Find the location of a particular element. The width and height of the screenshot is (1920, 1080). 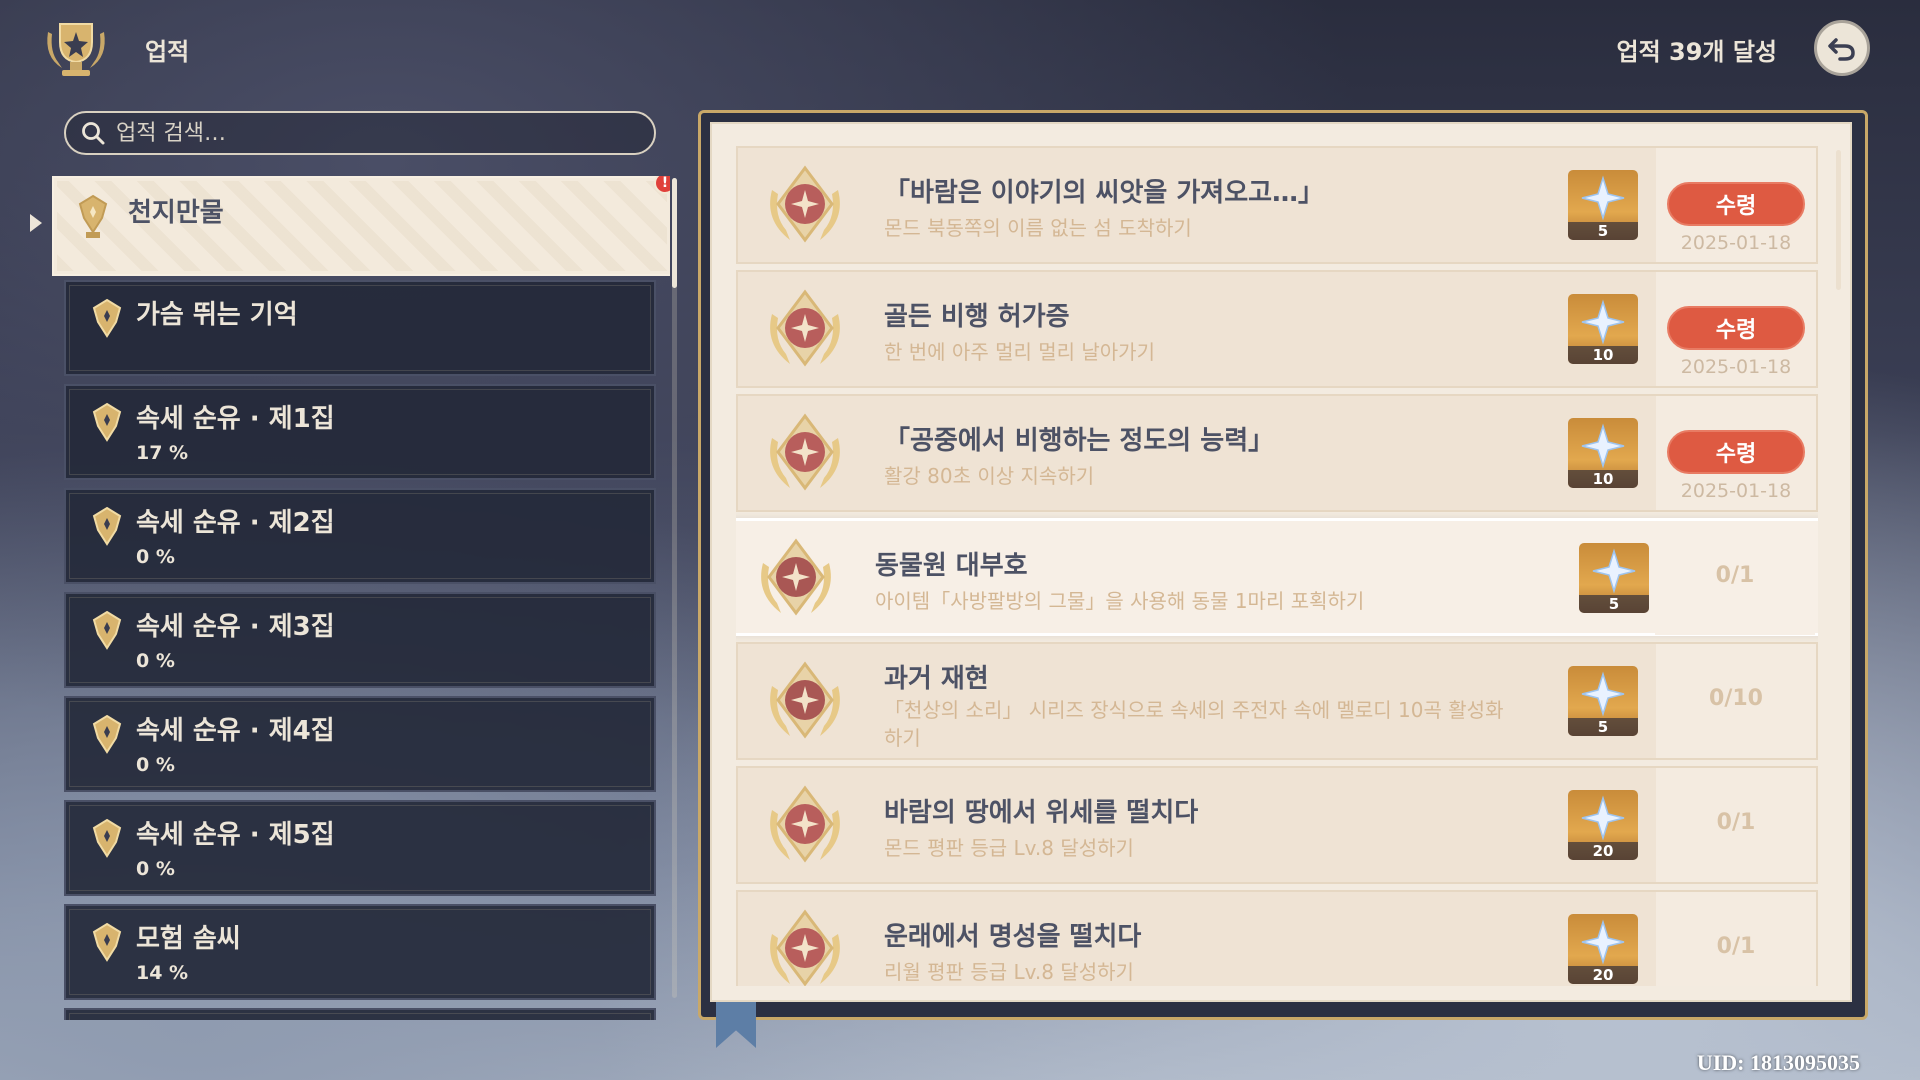

achievement-list-scrollbar is located at coordinates (1838, 220).